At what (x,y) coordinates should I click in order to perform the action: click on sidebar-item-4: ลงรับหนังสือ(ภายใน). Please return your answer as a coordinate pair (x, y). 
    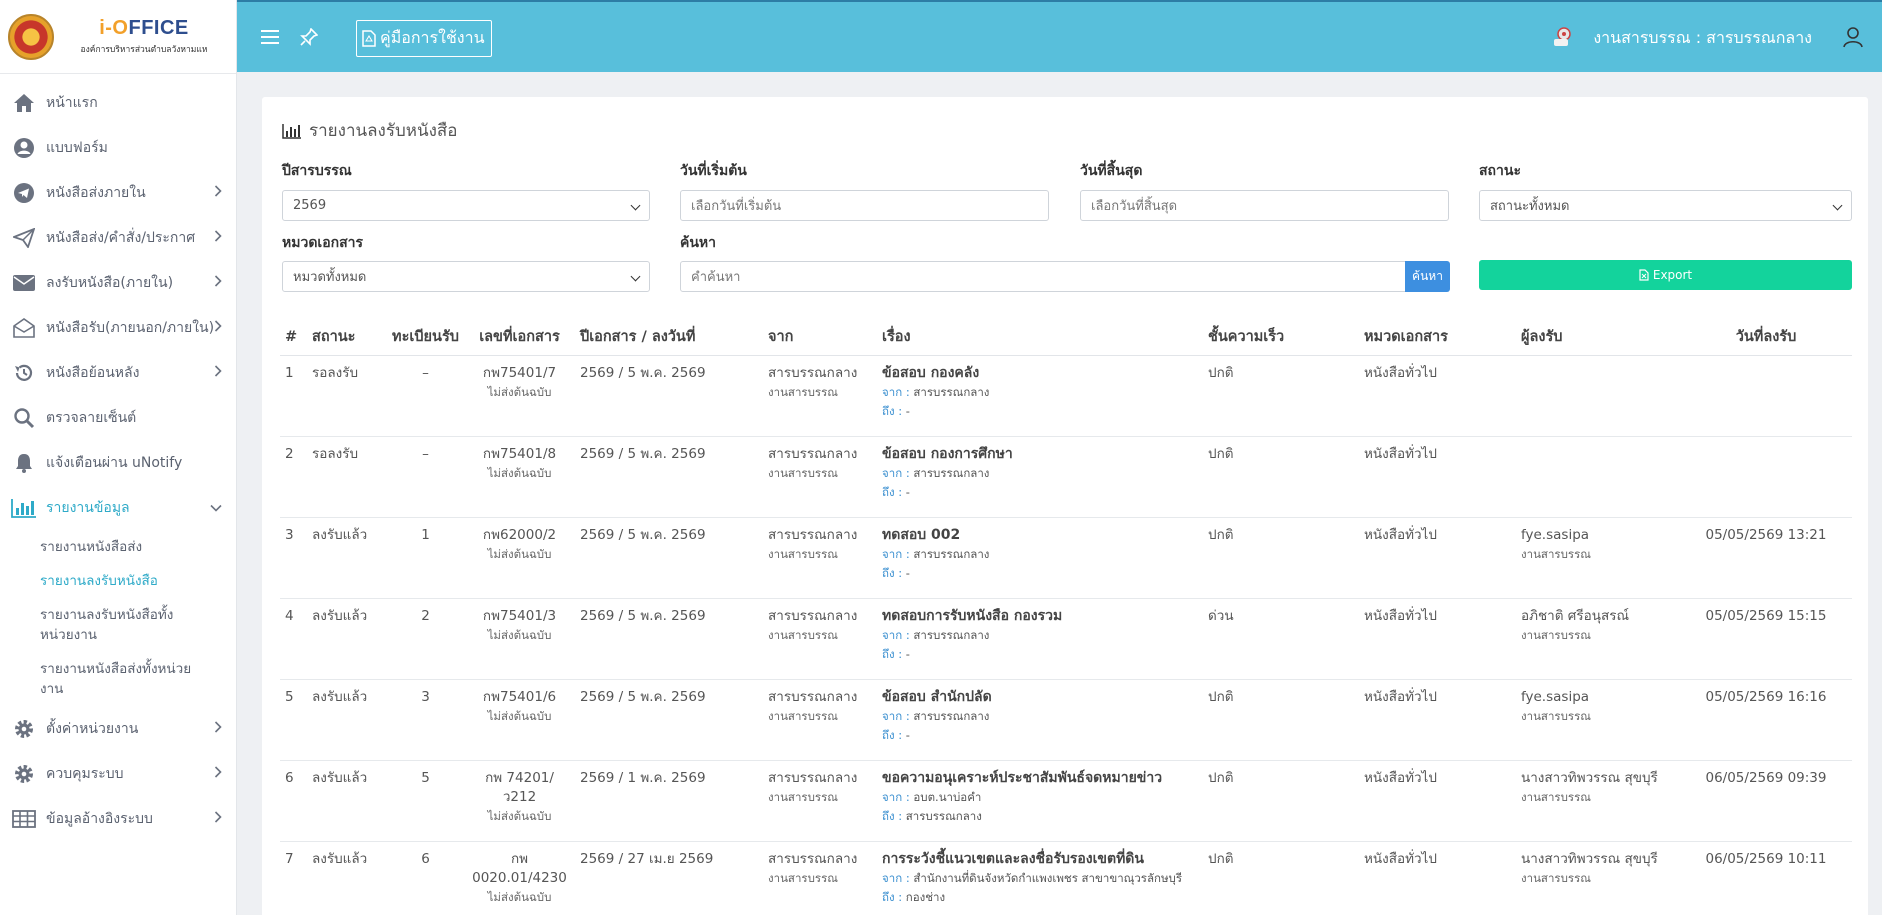
    Looking at the image, I should click on (118, 282).